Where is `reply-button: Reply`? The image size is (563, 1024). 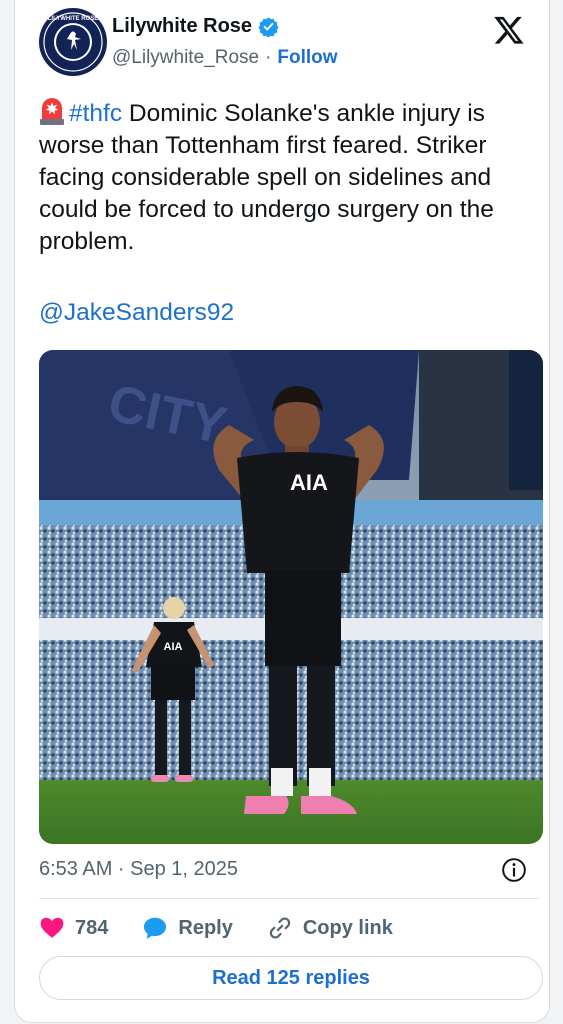 reply-button: Reply is located at coordinates (187, 928).